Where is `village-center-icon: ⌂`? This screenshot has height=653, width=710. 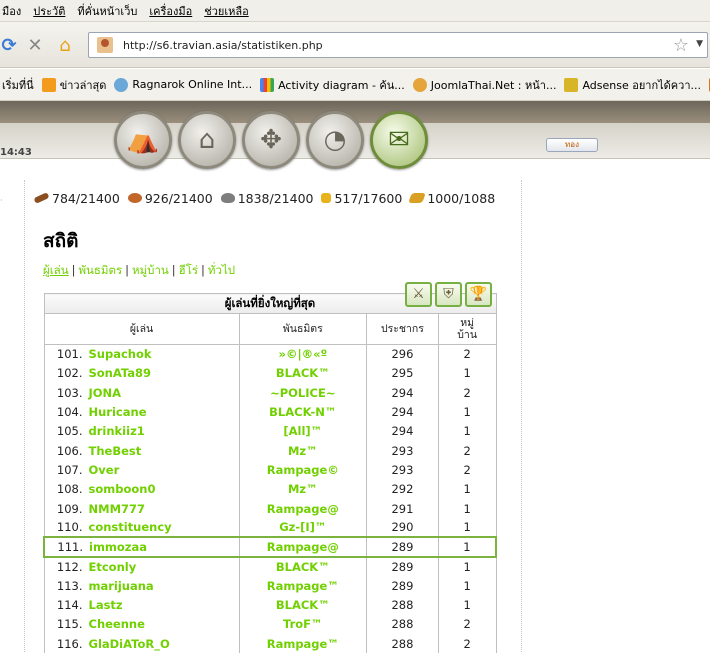 village-center-icon: ⌂ is located at coordinates (207, 140).